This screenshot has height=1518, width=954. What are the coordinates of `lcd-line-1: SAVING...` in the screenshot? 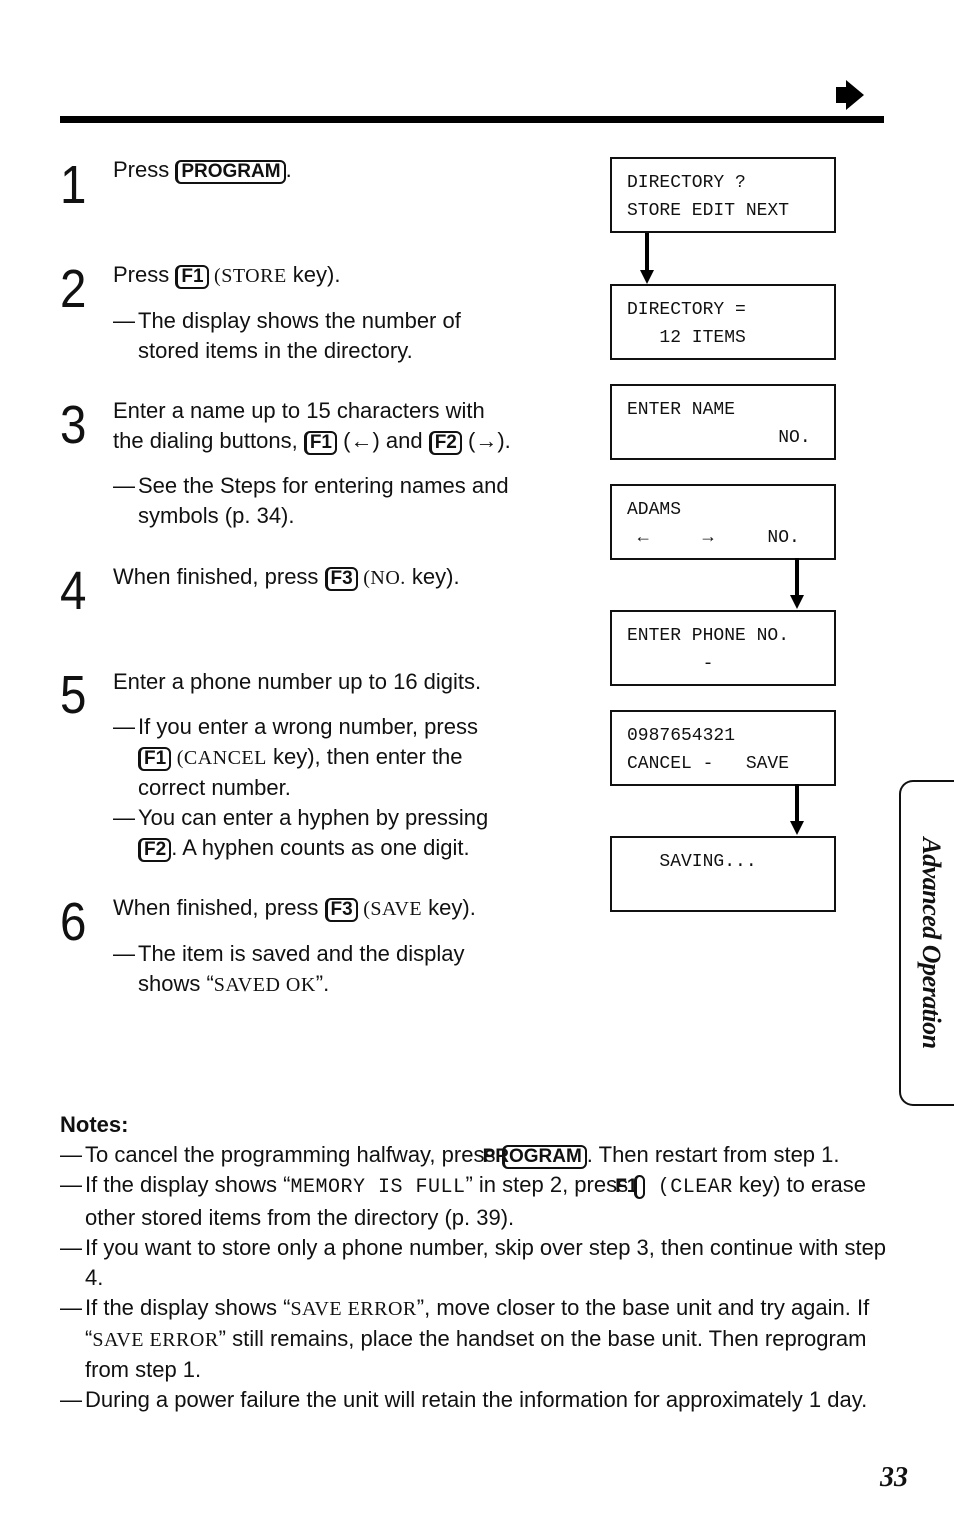 It's located at (692, 862).